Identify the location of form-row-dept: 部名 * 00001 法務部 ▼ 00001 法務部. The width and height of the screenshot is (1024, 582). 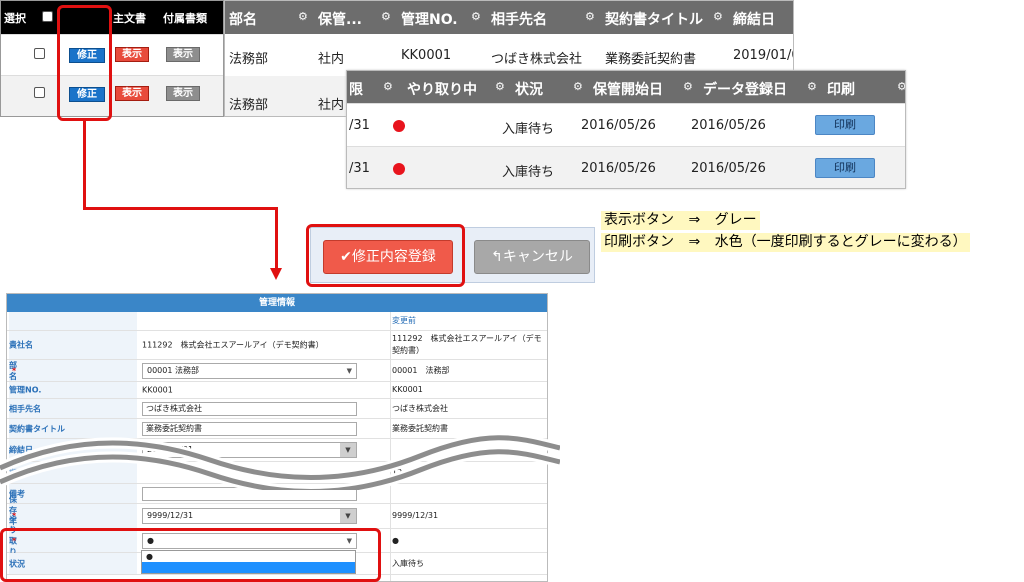
(277, 371).